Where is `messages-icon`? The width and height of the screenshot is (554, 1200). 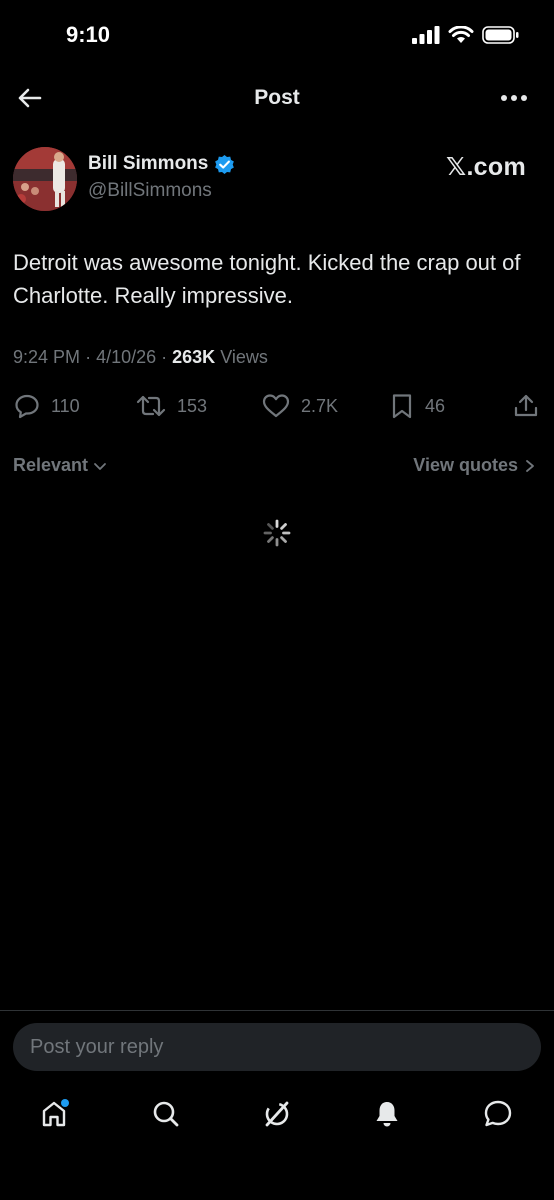 messages-icon is located at coordinates (498, 1113).